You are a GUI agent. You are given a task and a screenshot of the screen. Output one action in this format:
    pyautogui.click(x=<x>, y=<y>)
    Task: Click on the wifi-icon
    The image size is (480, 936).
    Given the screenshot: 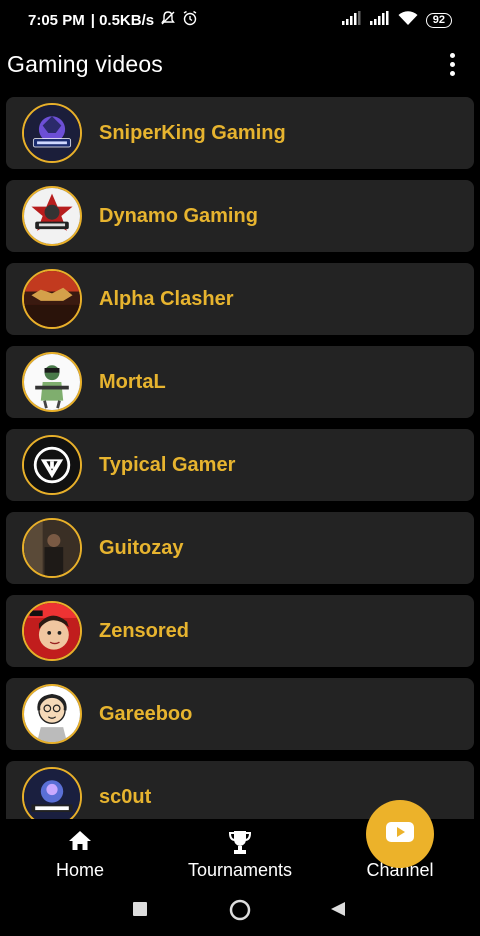 What is the action you would take?
    pyautogui.click(x=408, y=20)
    